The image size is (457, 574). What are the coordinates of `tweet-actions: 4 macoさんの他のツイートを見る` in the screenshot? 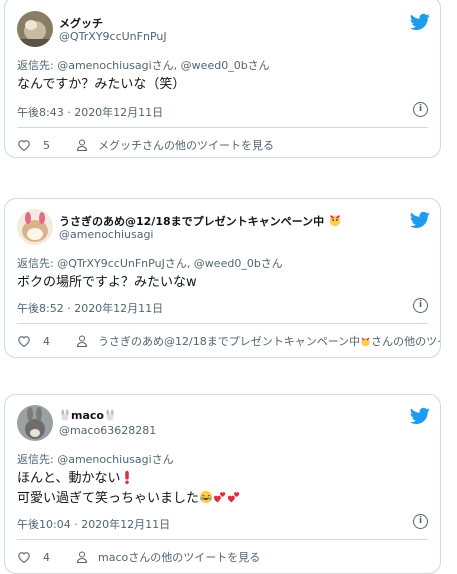 It's located at (138, 557).